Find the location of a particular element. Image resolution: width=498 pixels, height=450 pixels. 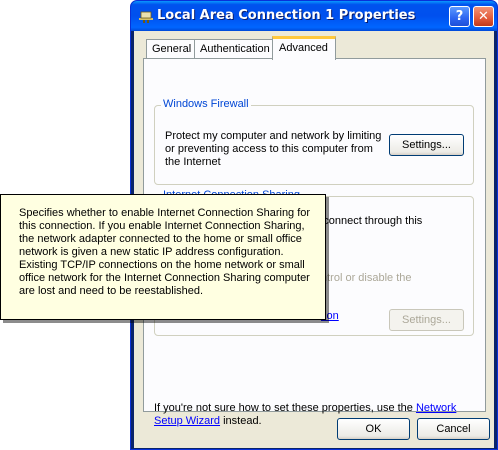

close-button: ✕ is located at coordinates (483, 16).